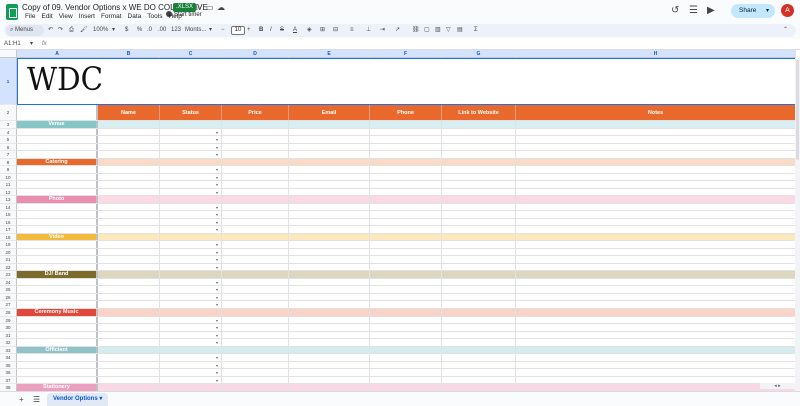 The height and width of the screenshot is (406, 800). What do you see at coordinates (57, 112) in the screenshot?
I see `blank-header-cell` at bounding box center [57, 112].